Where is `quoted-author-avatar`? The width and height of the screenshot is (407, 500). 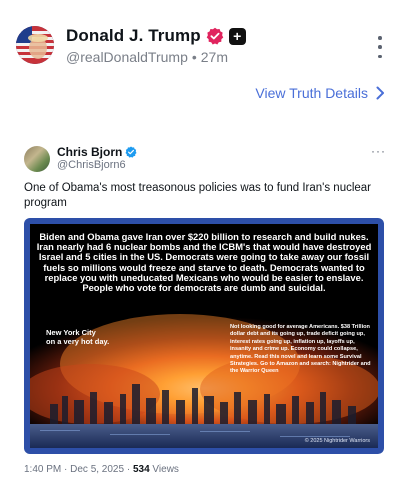
quoted-author-avatar is located at coordinates (37, 159).